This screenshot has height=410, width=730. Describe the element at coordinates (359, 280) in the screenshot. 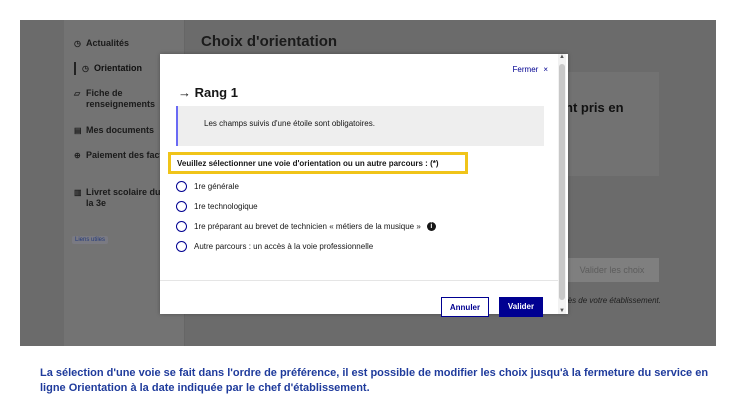

I see `footer-divider` at that location.